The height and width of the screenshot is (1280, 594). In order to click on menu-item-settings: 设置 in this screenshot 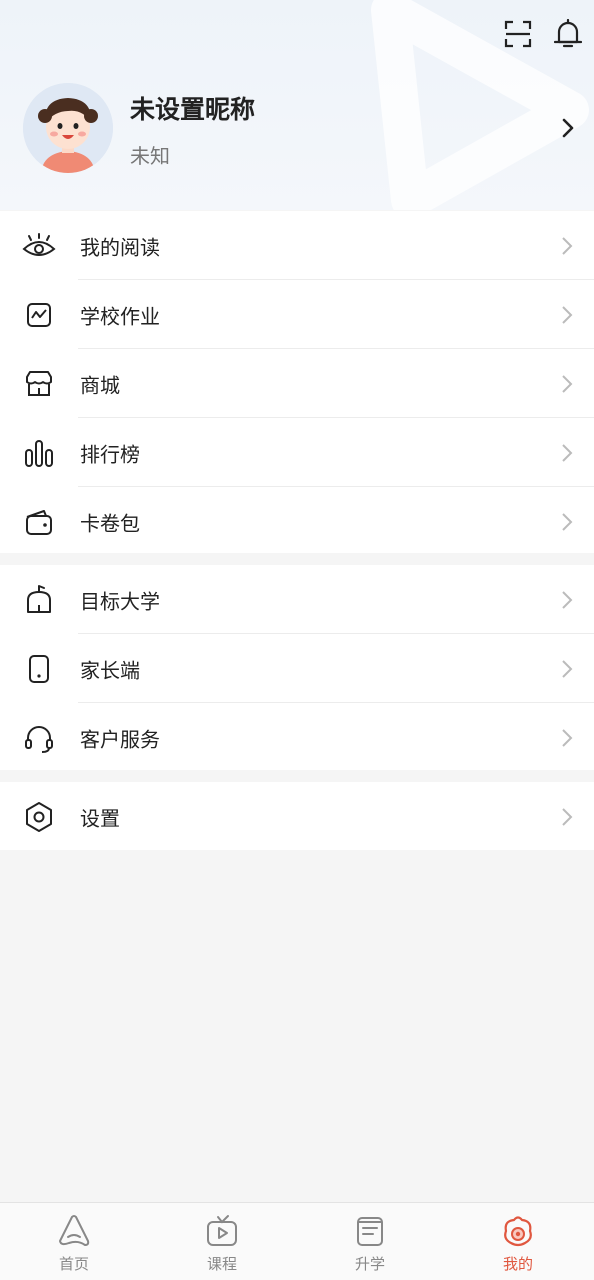, I will do `click(297, 816)`.